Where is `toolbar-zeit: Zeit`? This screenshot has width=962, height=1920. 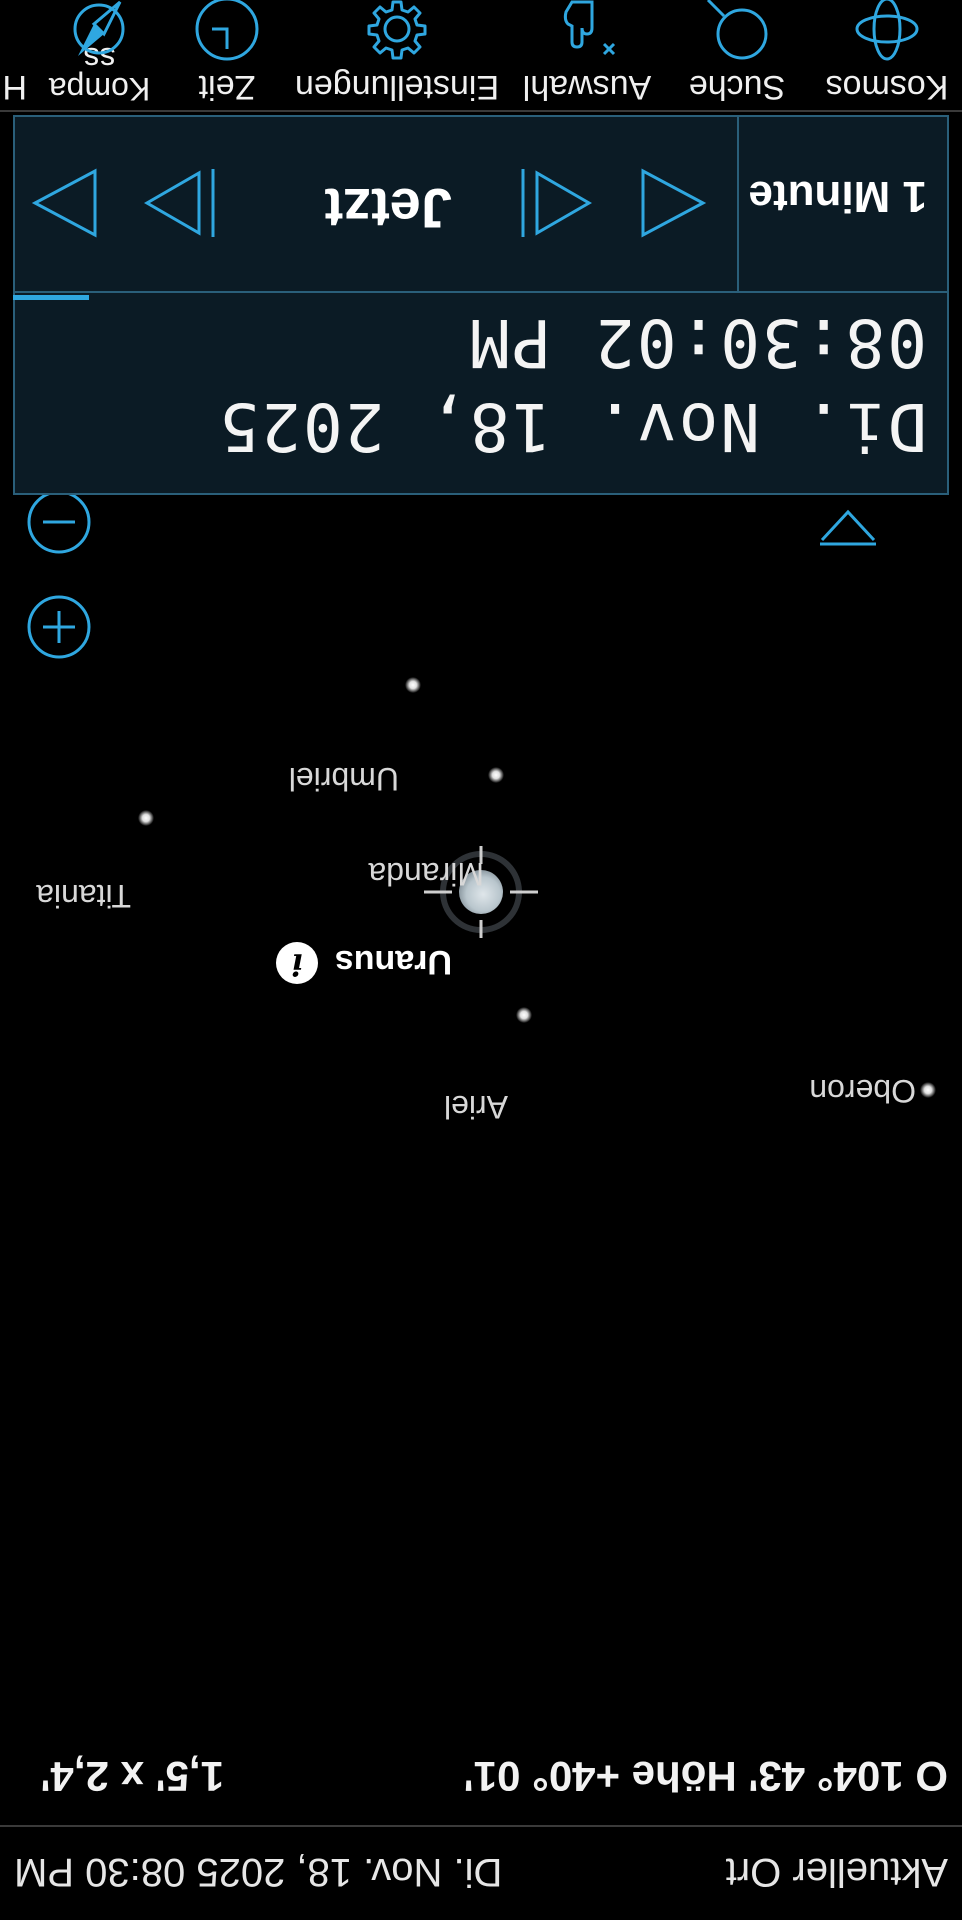
toolbar-zeit: Zeit is located at coordinates (227, 55).